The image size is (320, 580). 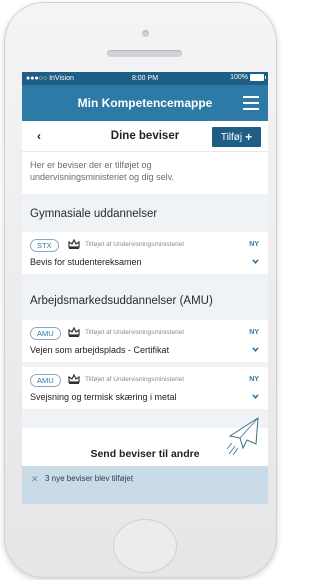 What do you see at coordinates (231, 137) in the screenshot?
I see `add-button-label: Tilføj` at bounding box center [231, 137].